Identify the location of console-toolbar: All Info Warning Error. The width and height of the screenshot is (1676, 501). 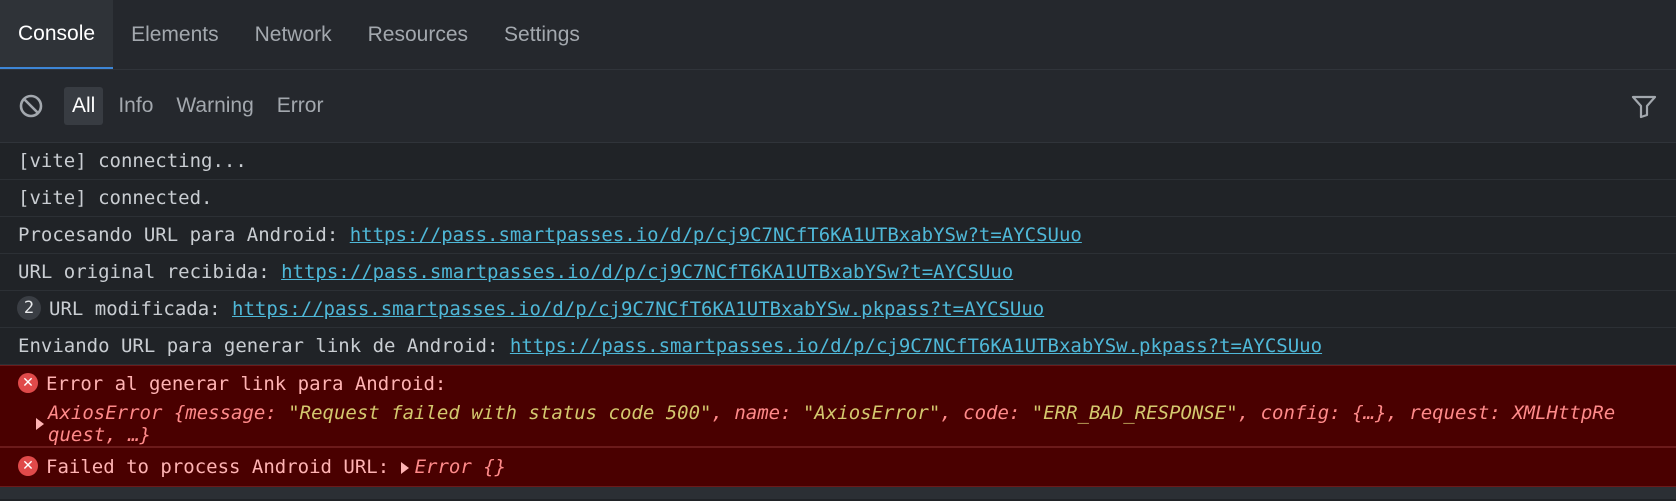
(838, 106).